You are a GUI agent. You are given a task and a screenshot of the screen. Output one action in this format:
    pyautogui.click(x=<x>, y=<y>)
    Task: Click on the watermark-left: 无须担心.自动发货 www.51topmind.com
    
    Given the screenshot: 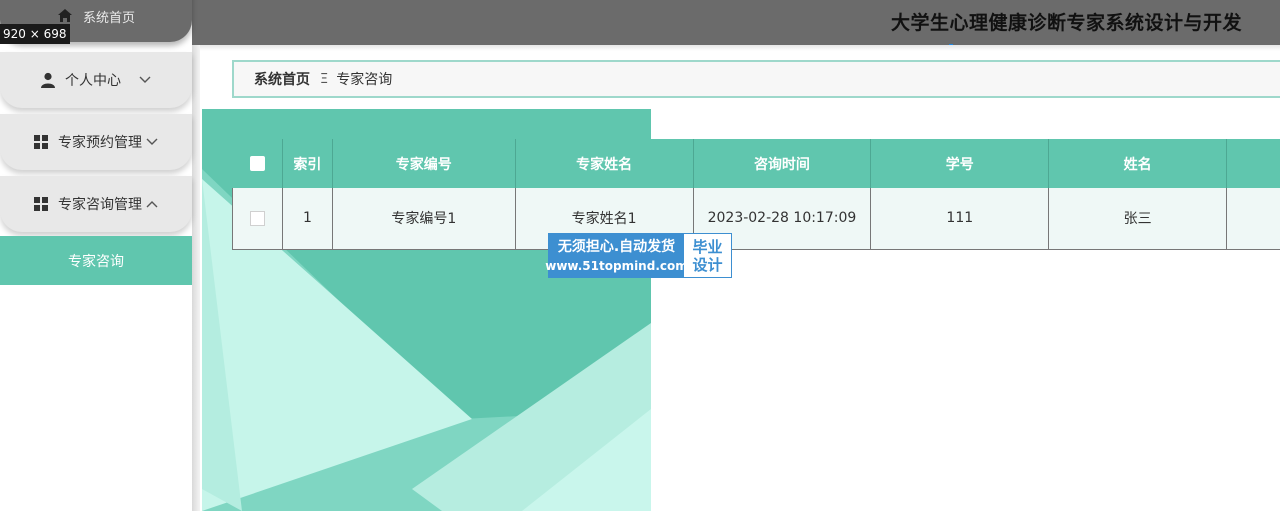 What is the action you would take?
    pyautogui.click(x=616, y=255)
    